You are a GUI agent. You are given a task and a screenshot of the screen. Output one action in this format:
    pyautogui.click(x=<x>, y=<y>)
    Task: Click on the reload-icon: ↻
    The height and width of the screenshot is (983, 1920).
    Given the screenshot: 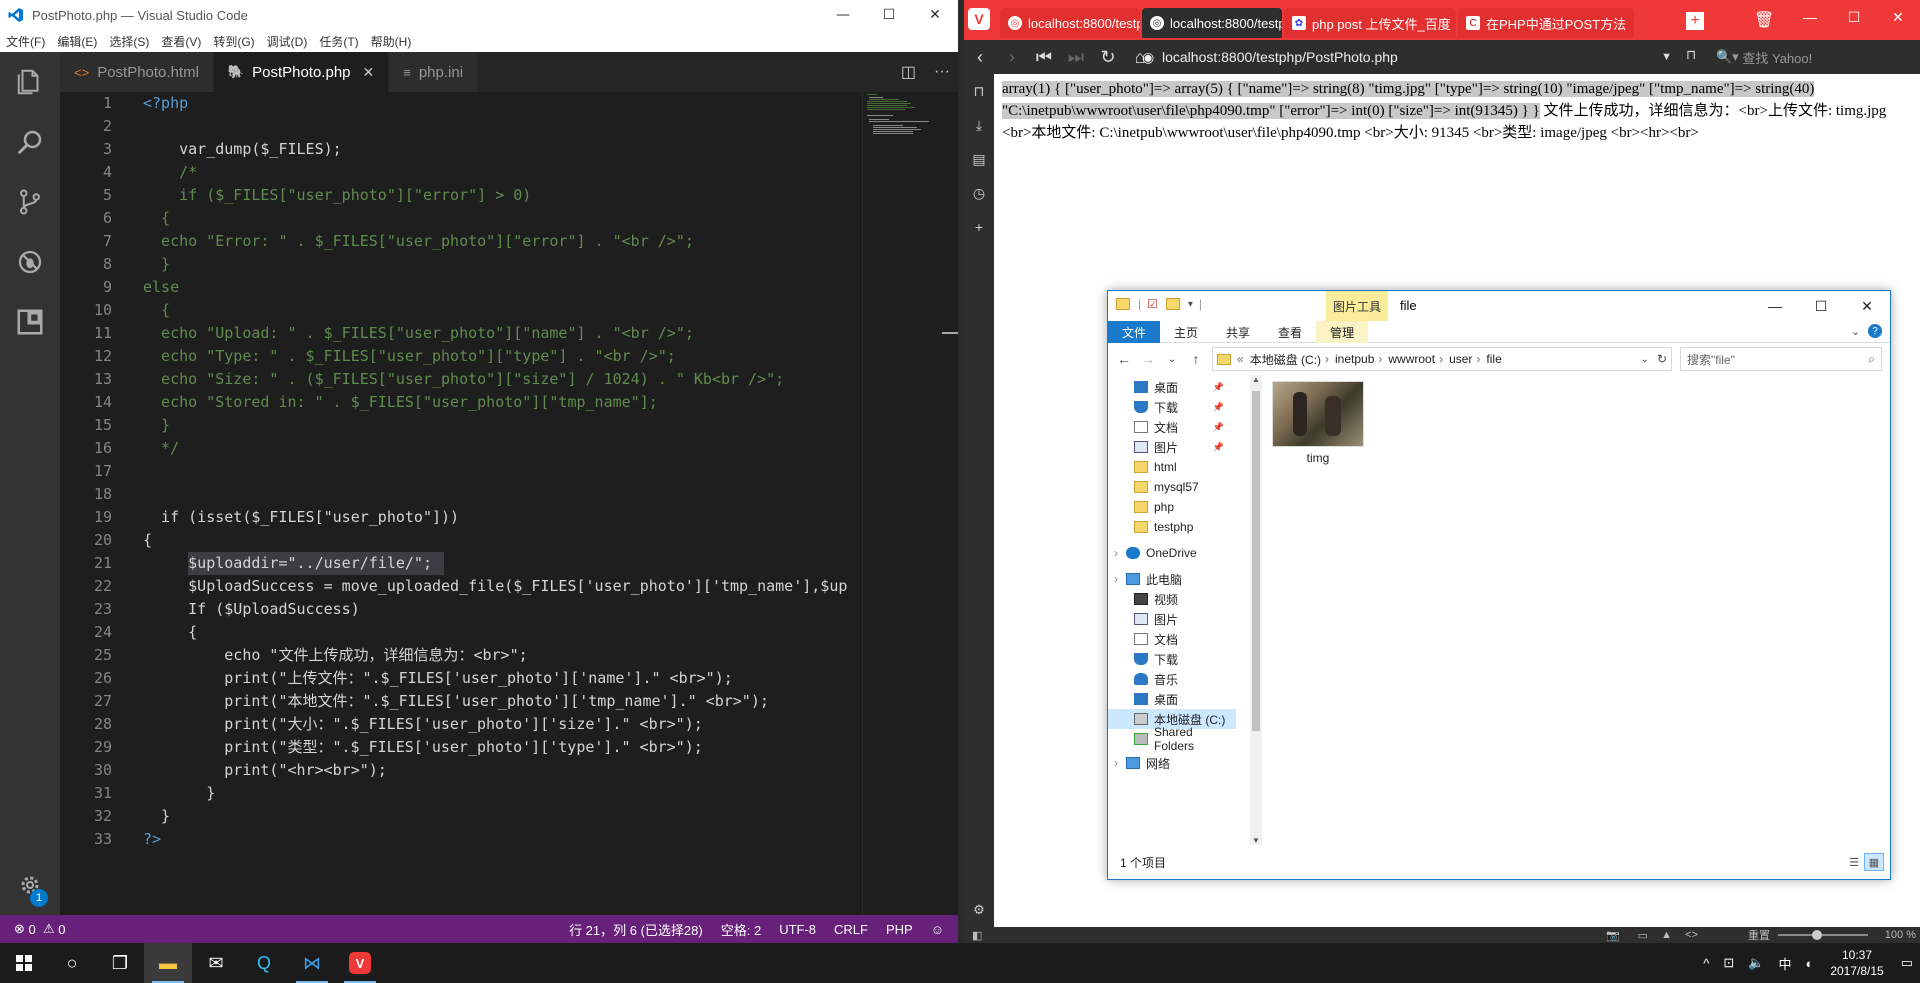 What is the action you would take?
    pyautogui.click(x=1108, y=57)
    